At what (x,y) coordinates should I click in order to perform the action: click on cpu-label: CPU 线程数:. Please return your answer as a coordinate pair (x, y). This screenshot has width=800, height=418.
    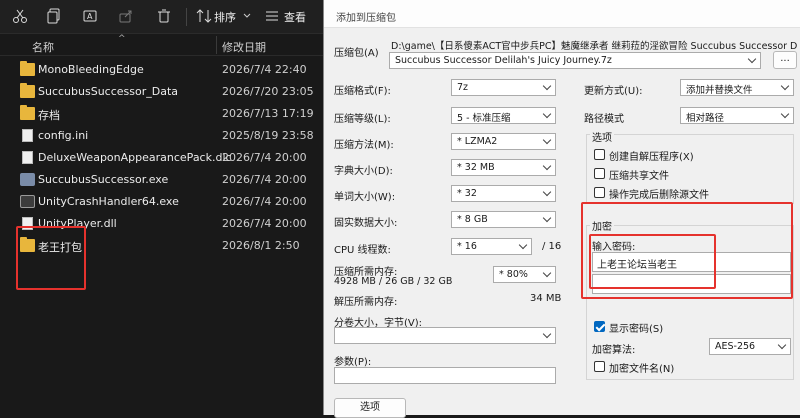
    Looking at the image, I should click on (362, 250).